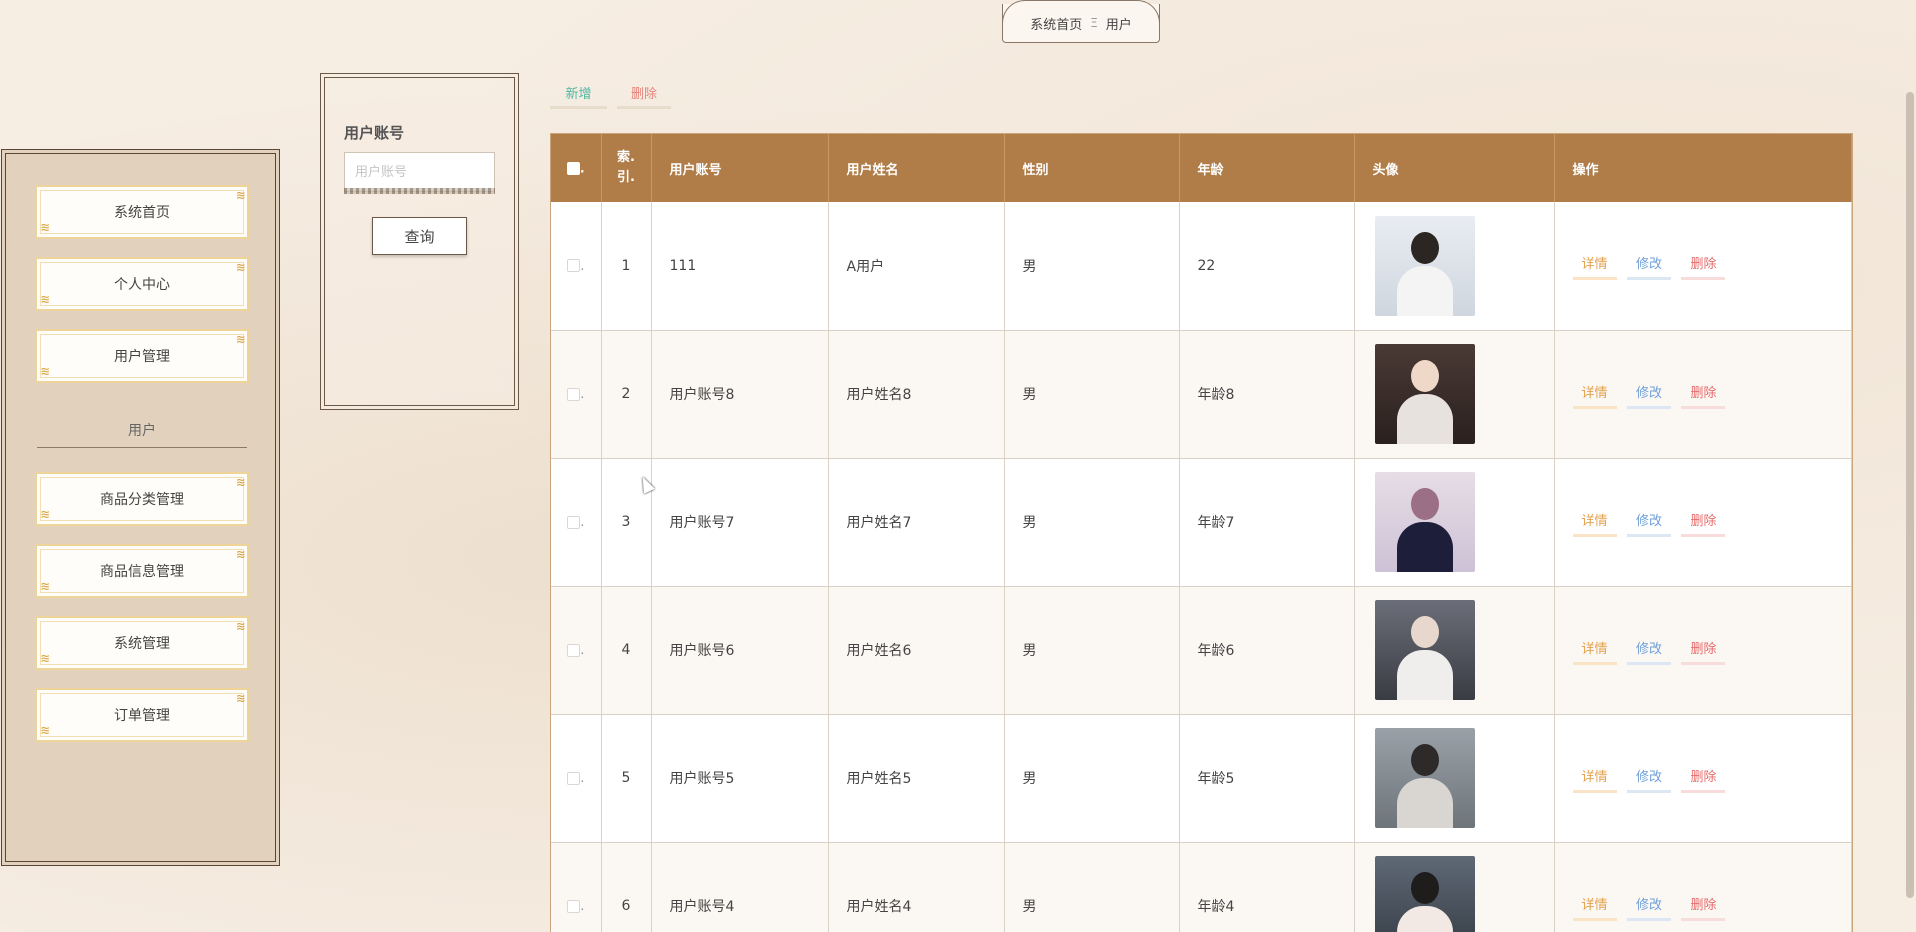  I want to click on header-account: 用户账号, so click(740, 168).